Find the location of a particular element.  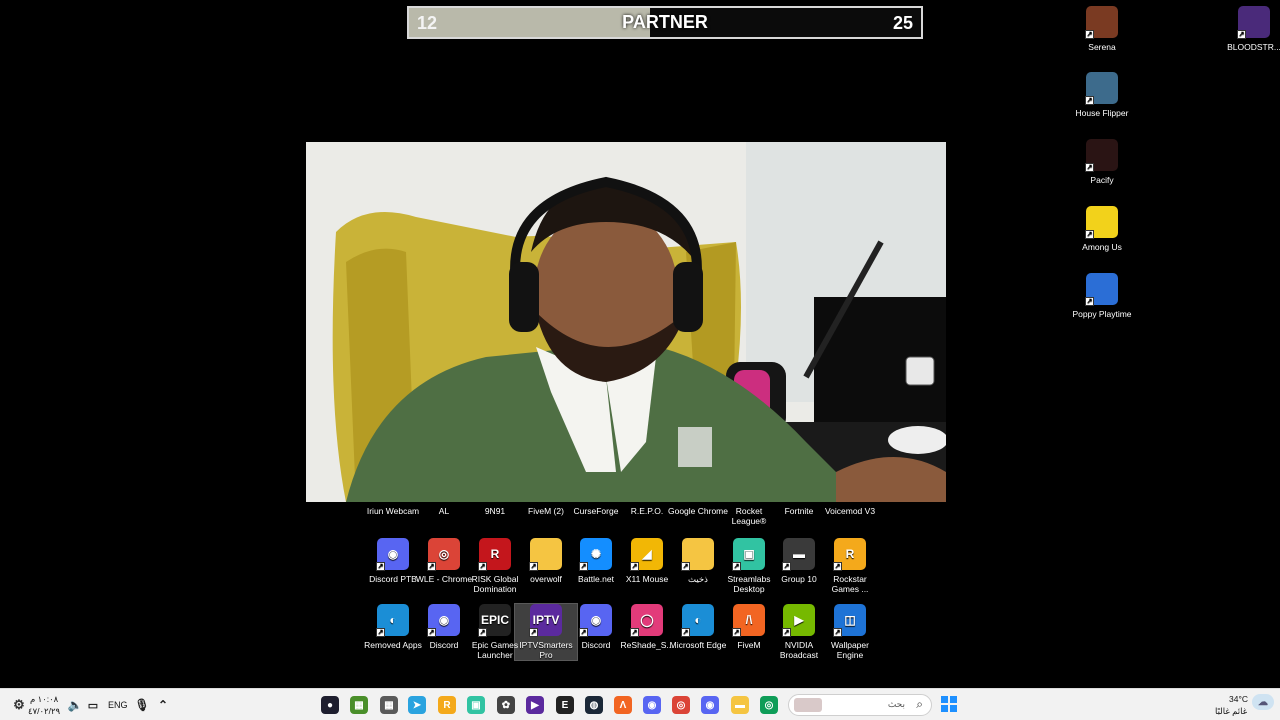

iptv-icon: IPTV ↗ is located at coordinates (545, 620).